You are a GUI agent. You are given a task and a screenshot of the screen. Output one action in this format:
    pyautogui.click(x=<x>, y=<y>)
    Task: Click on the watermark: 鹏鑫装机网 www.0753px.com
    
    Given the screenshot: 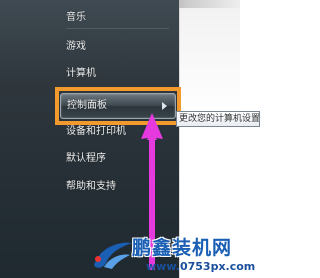 What is the action you would take?
    pyautogui.click(x=171, y=254)
    